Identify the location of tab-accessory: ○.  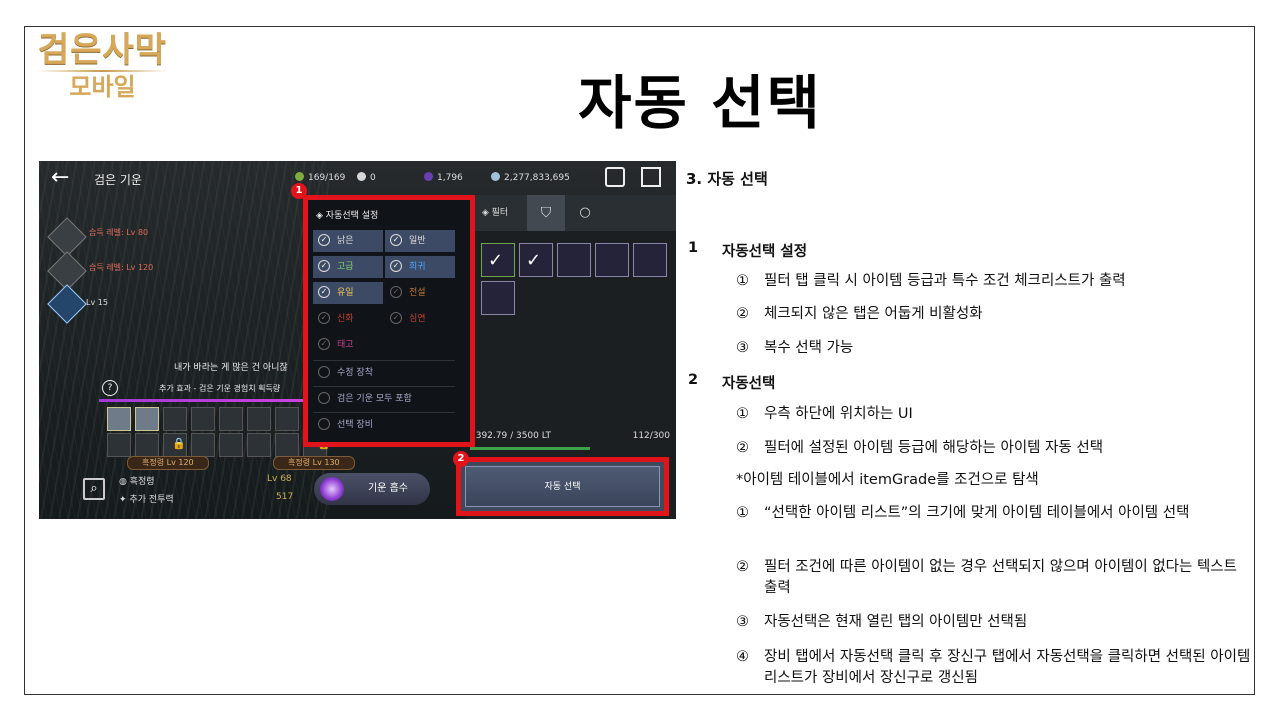
(585, 213).